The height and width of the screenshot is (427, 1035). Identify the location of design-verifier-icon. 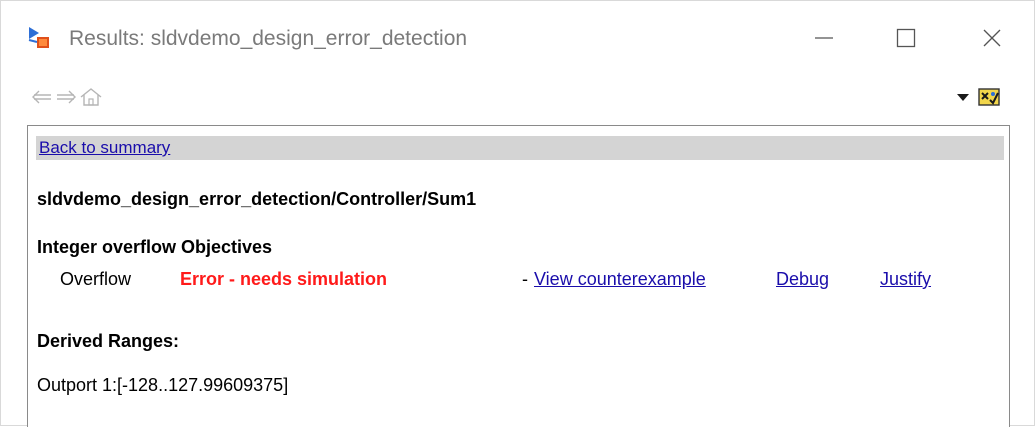
(989, 97).